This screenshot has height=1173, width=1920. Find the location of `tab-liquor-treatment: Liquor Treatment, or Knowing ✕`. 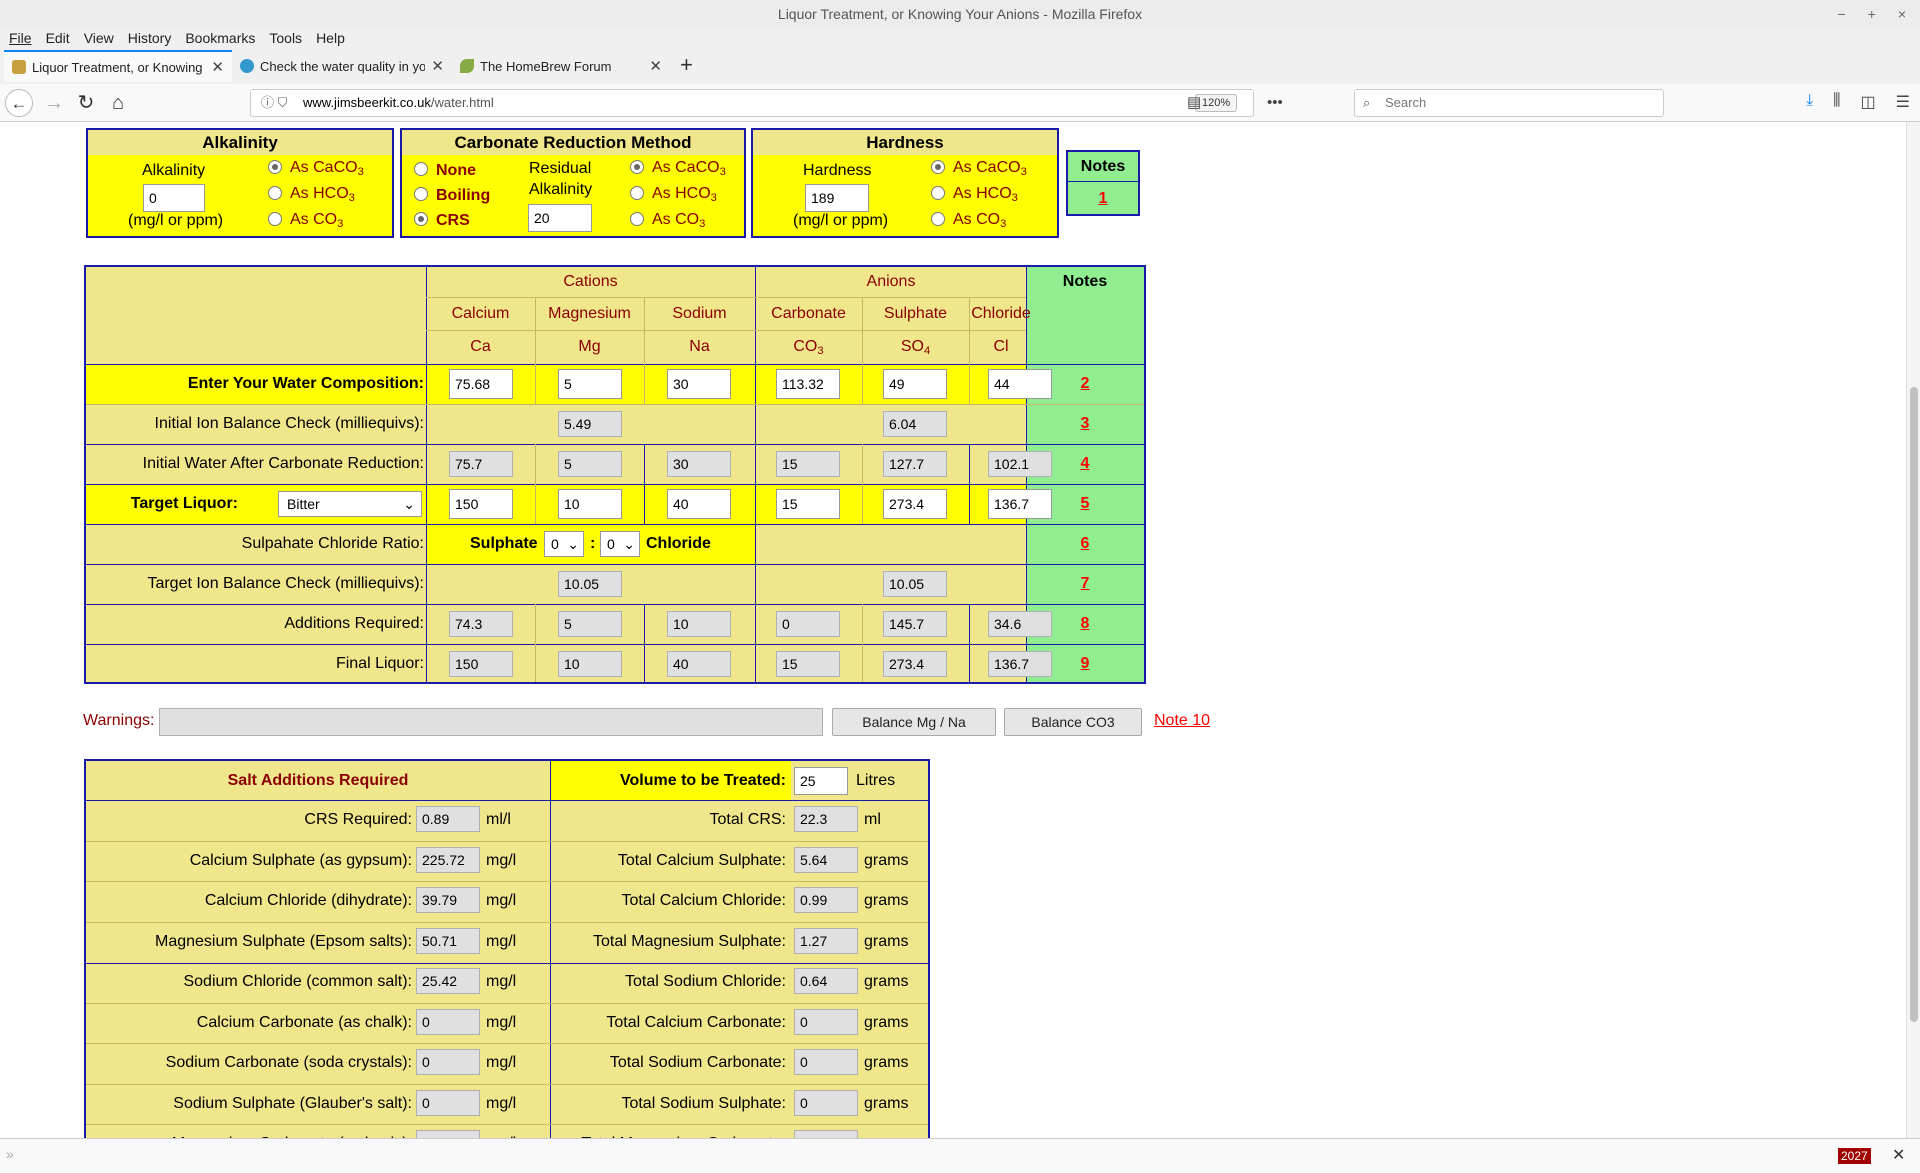

tab-liquor-treatment: Liquor Treatment, or Knowing ✕ is located at coordinates (118, 66).